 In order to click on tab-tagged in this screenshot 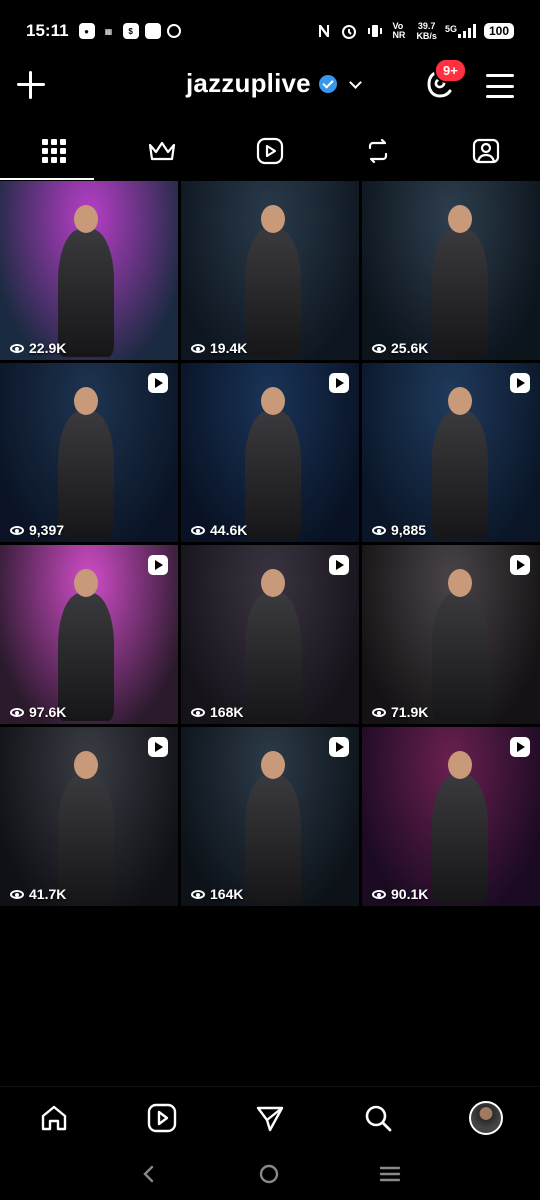, I will do `click(486, 151)`.